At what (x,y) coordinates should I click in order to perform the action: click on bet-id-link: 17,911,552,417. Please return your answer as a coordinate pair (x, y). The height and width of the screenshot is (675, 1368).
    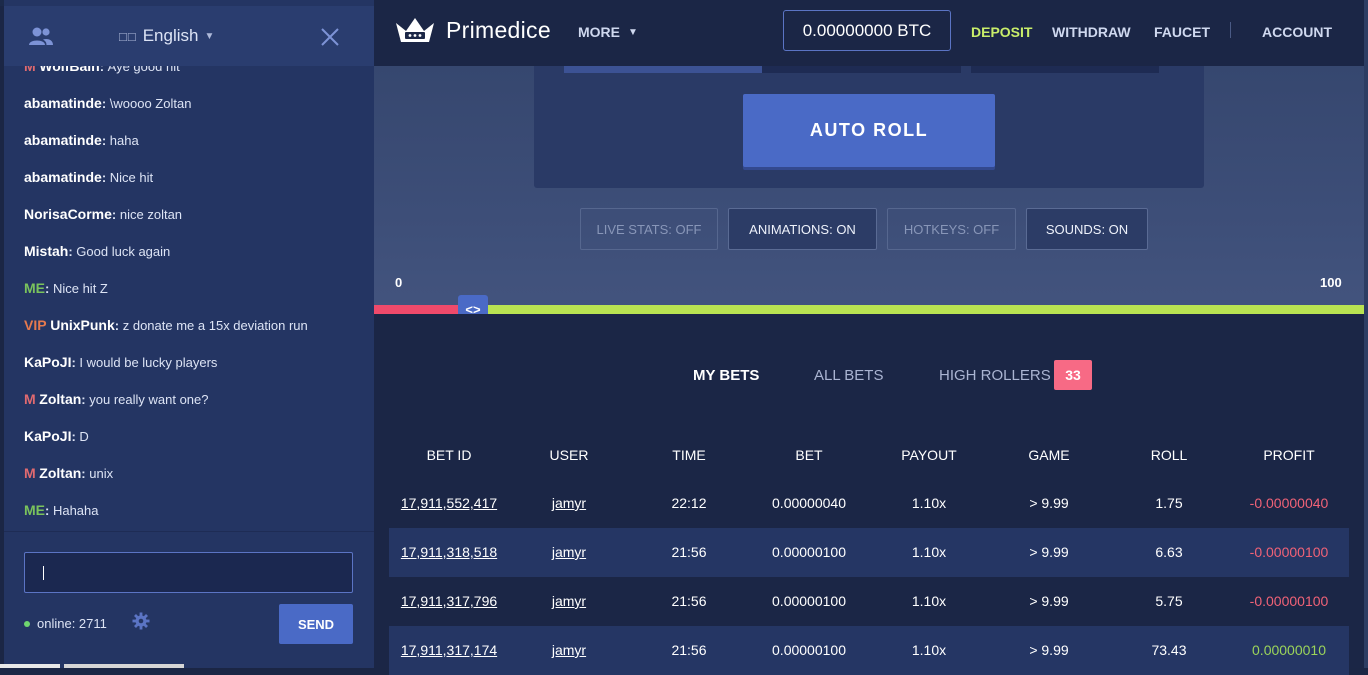
    Looking at the image, I should click on (449, 503).